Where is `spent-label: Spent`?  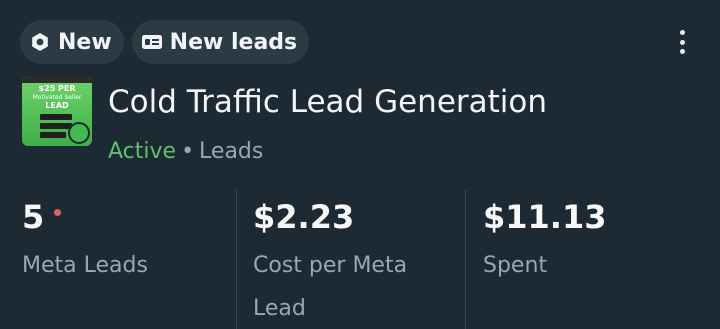 spent-label: Spent is located at coordinates (515, 265).